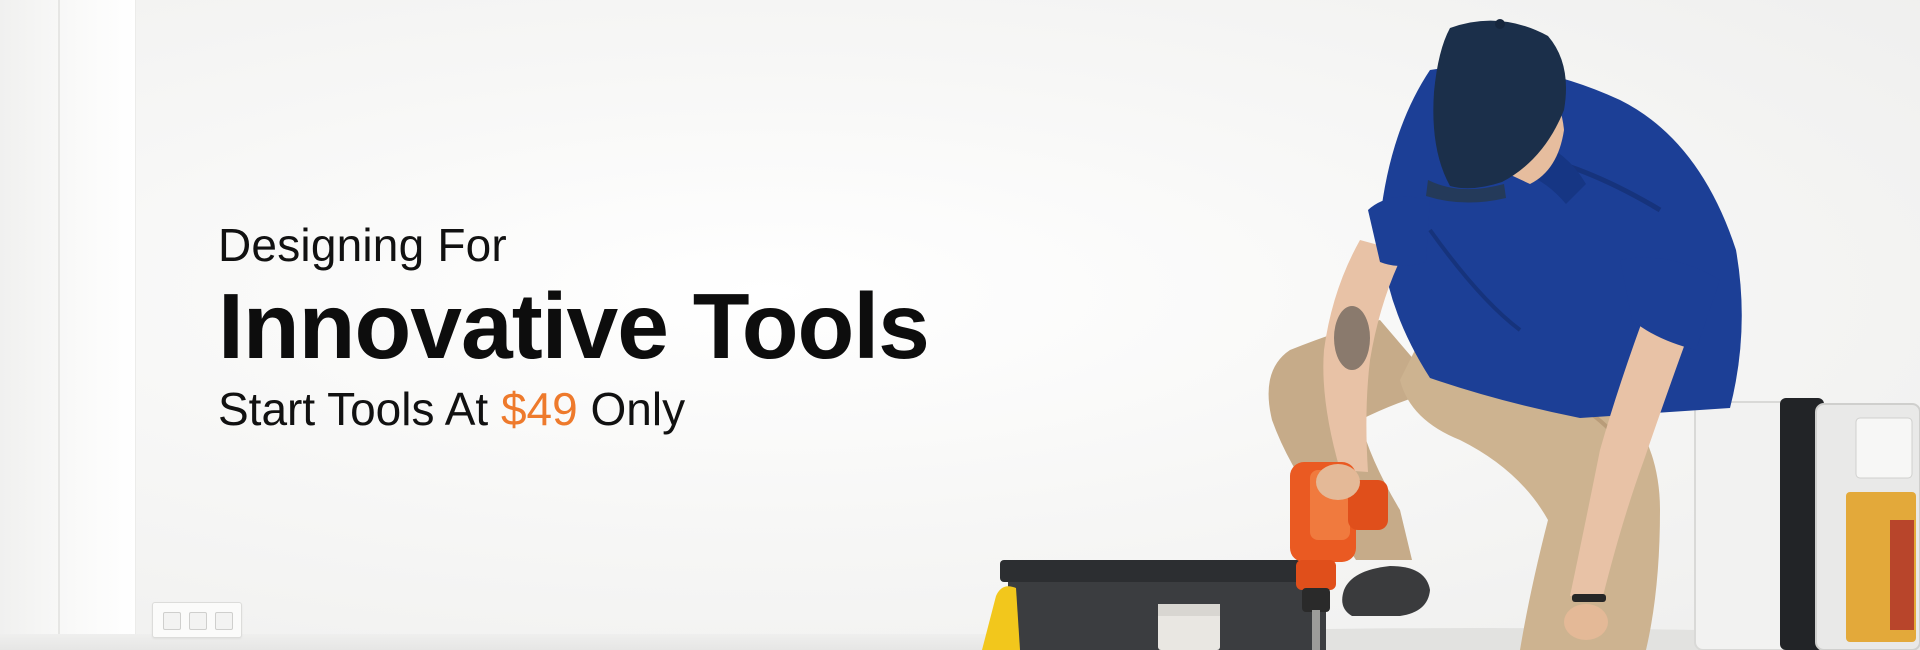  What do you see at coordinates (1386, 591) in the screenshot?
I see `shoe-icon` at bounding box center [1386, 591].